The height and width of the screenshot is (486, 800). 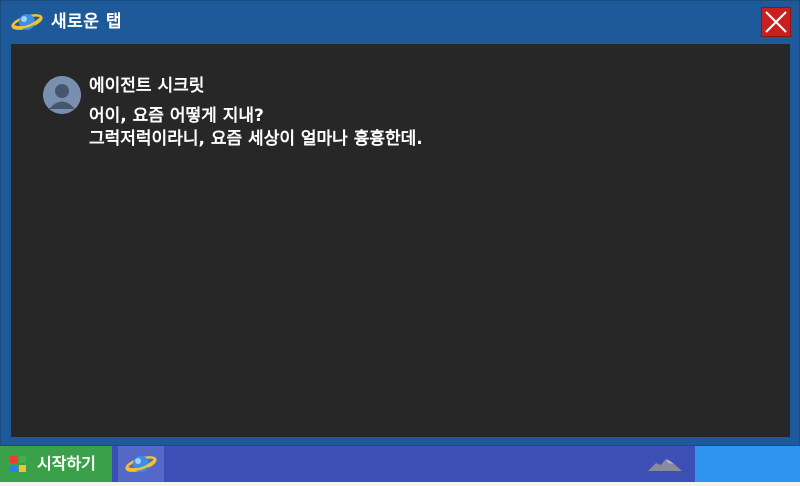 I want to click on taskbar-browser-button, so click(x=141, y=464).